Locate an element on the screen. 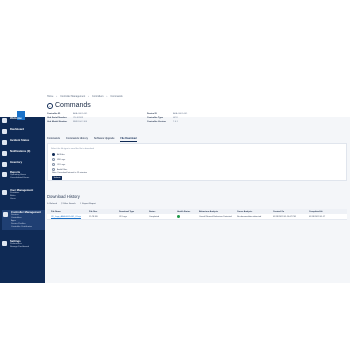  gear-icon is located at coordinates (4, 243).